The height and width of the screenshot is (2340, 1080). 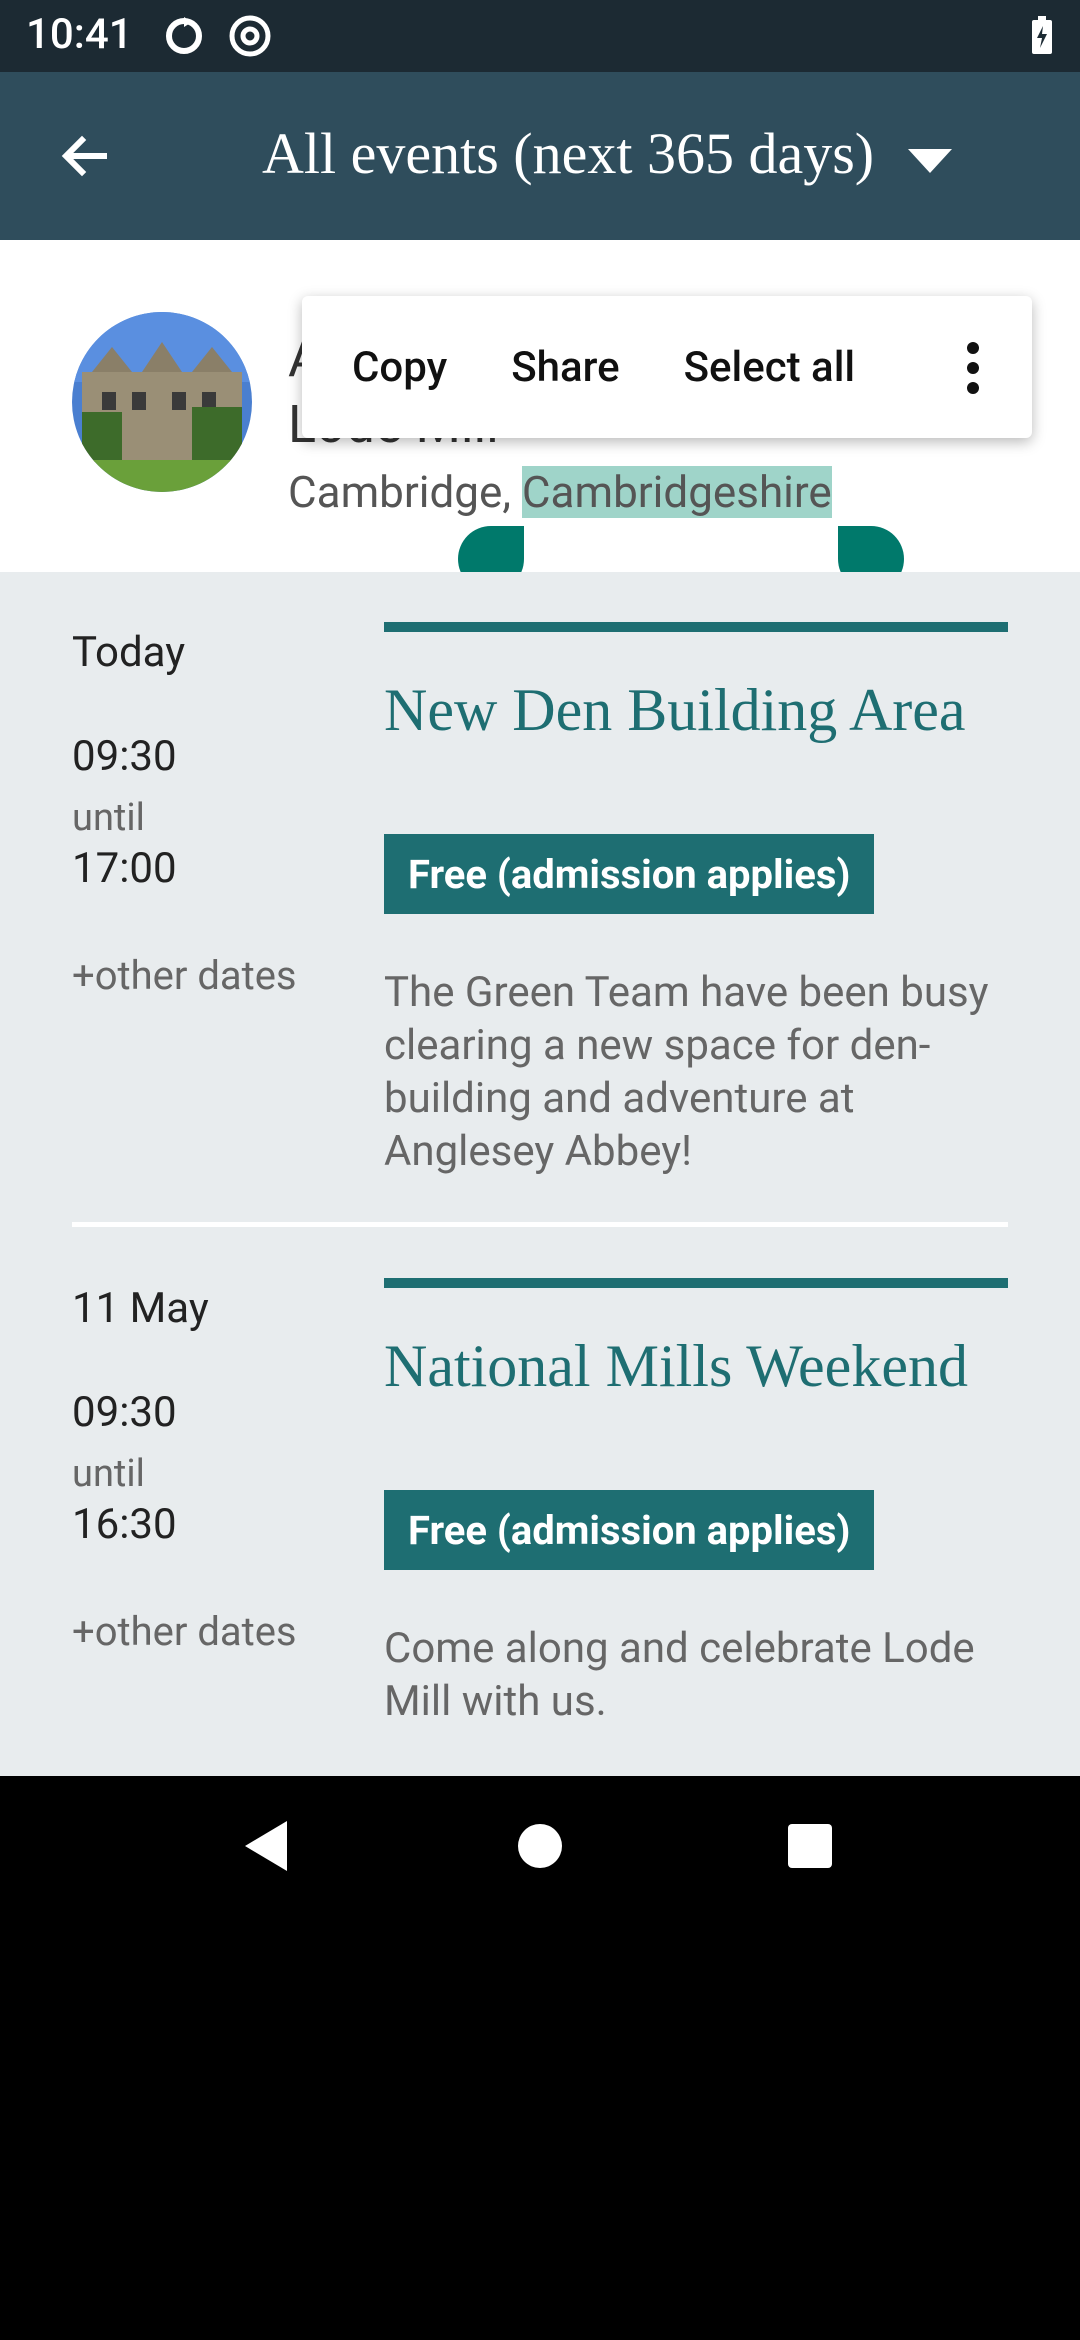 What do you see at coordinates (810, 1846) in the screenshot?
I see `nav-recents-icon` at bounding box center [810, 1846].